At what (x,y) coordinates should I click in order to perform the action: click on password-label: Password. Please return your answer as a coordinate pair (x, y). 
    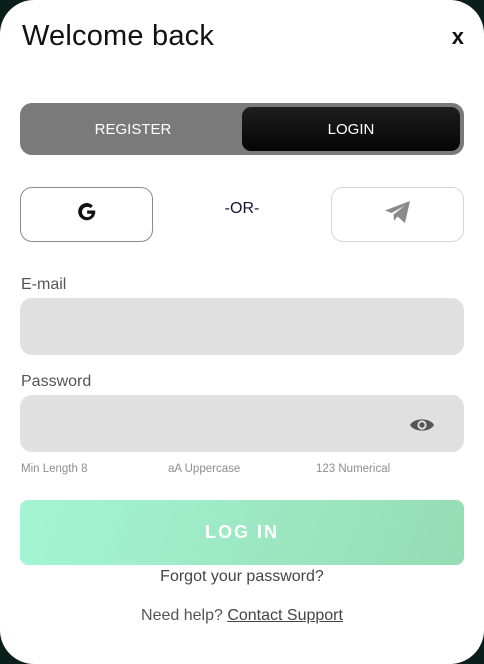
    Looking at the image, I should click on (56, 381).